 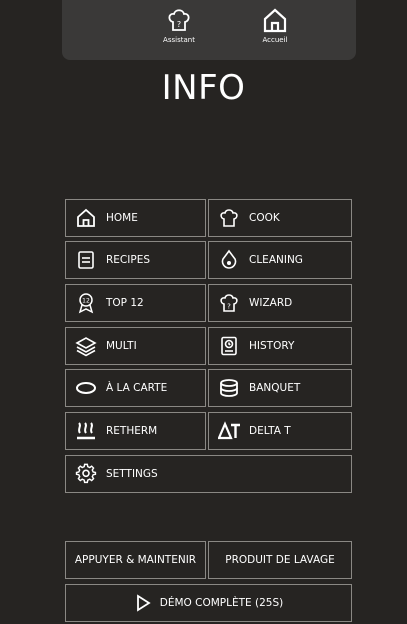 I want to click on svg-text: 12, so click(x=86, y=301).